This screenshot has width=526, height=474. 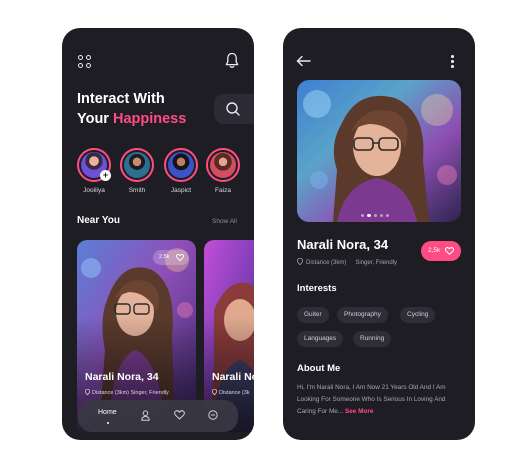 I want to click on story-jooiliya: + Jooiliya, so click(x=94, y=171).